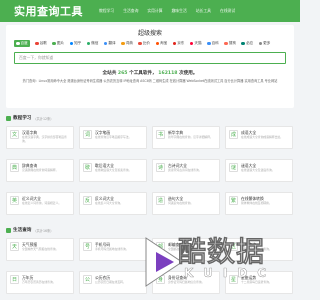  Describe the element at coordinates (109, 203) in the screenshot. I see `tool-description: 在线反义词大全查询。` at that location.